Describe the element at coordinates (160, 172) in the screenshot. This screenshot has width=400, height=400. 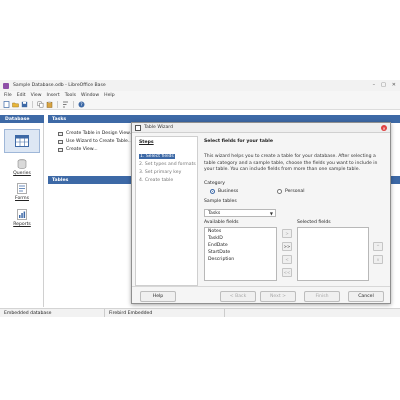
I see `step-primary-key: 3. Set primary key` at that location.